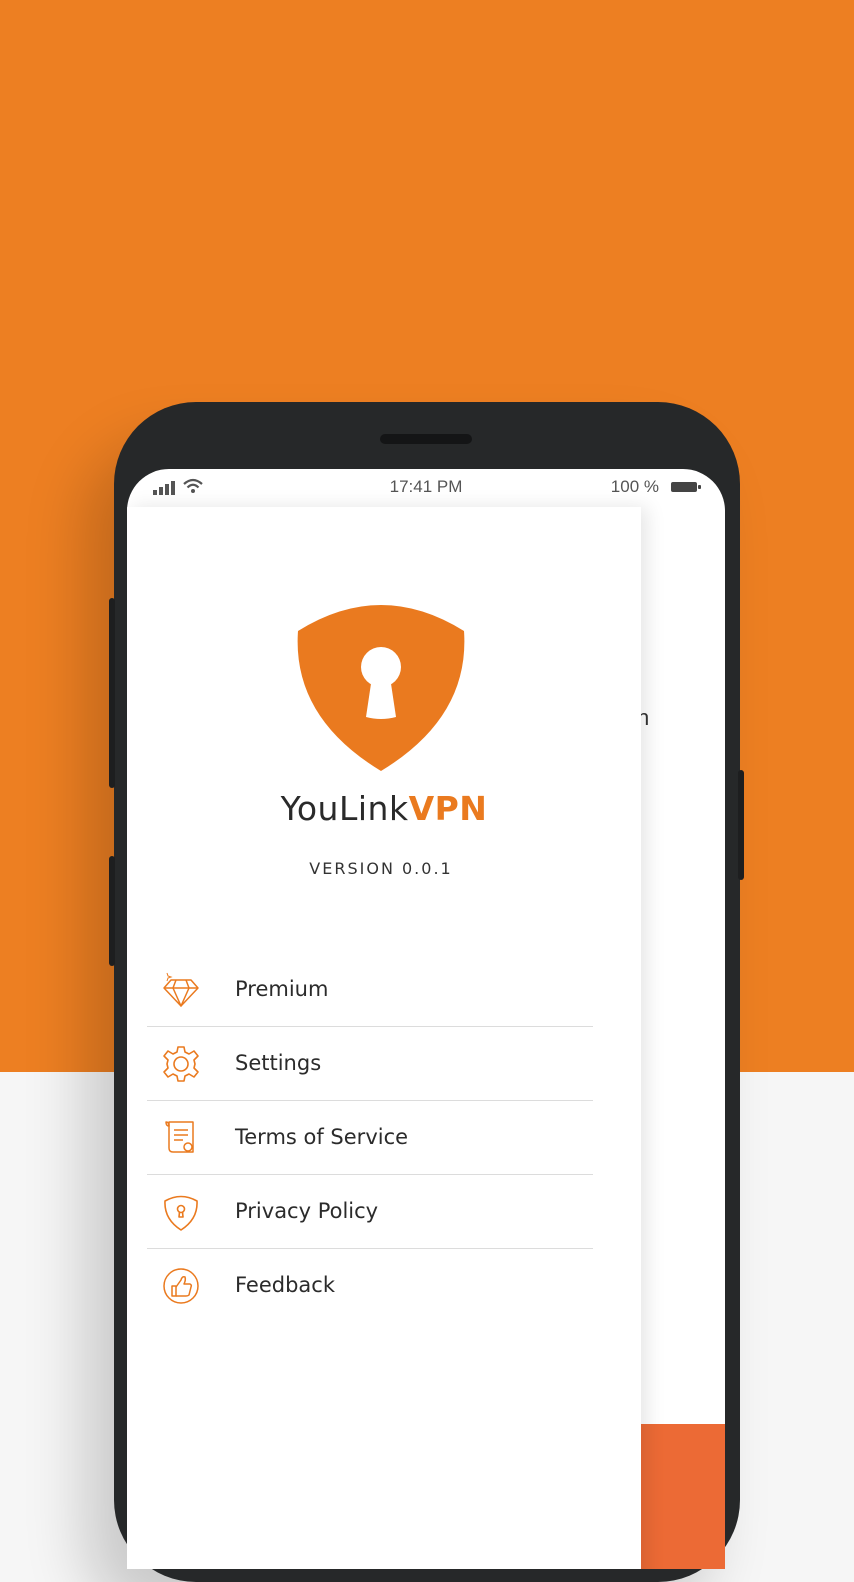 This screenshot has width=854, height=1582. What do you see at coordinates (307, 1211) in the screenshot?
I see `menu-label-privacy: Privacy Policy` at bounding box center [307, 1211].